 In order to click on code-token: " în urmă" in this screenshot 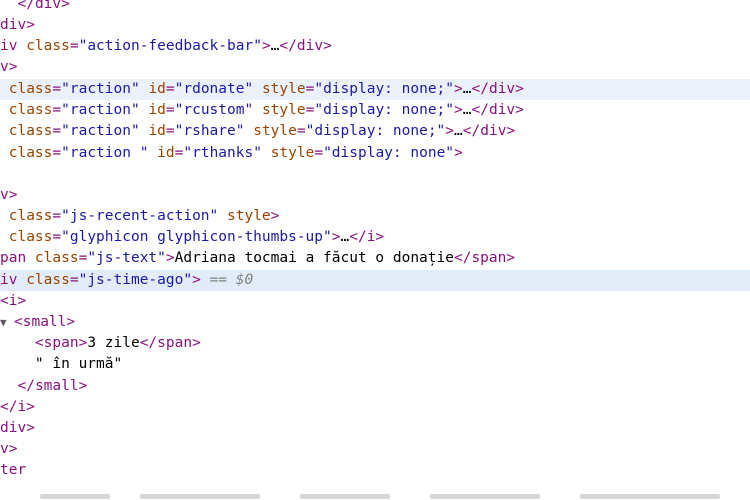, I will do `click(78, 364)`.